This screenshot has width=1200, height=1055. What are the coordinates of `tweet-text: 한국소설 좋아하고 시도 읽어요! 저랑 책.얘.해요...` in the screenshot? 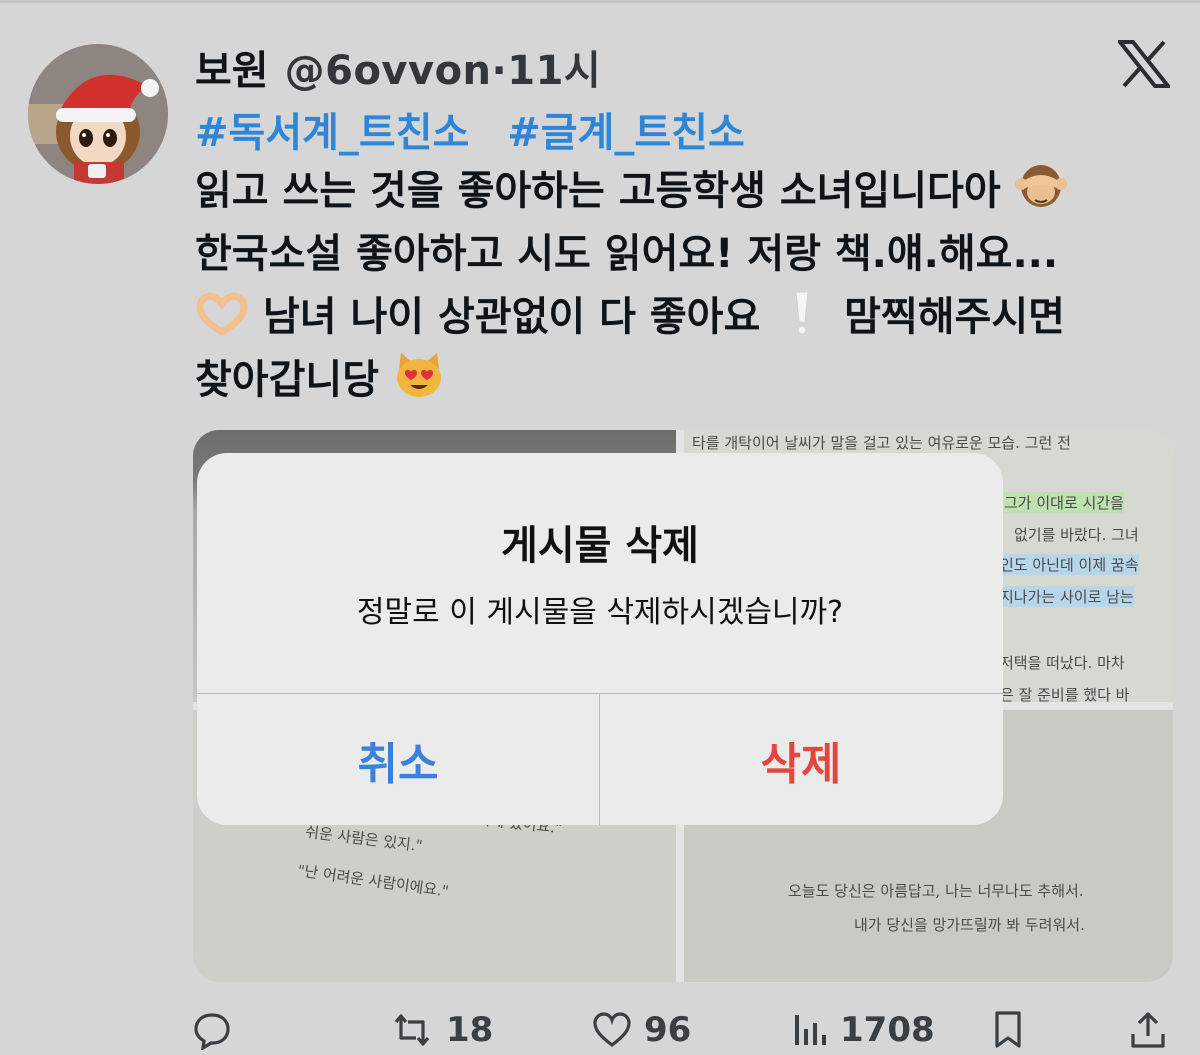 It's located at (627, 254).